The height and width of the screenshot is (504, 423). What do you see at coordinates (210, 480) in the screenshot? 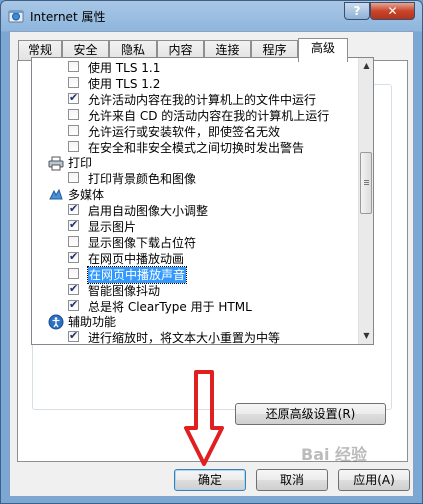
I see `ok-button: 确定` at bounding box center [210, 480].